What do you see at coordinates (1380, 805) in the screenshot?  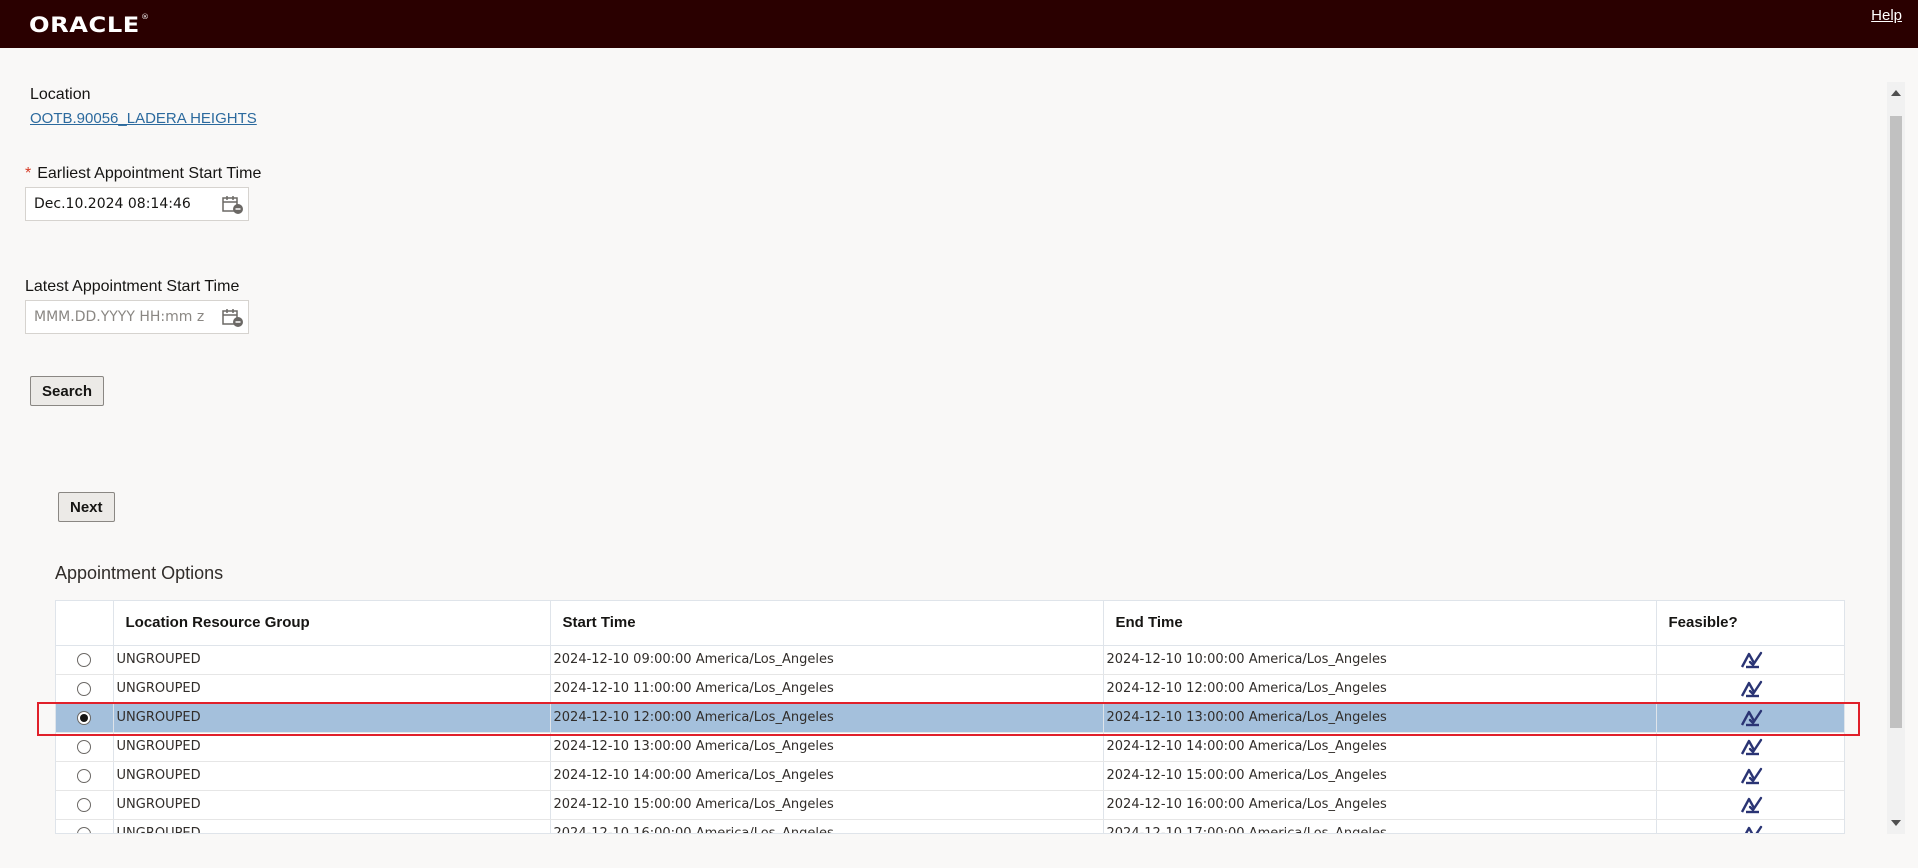 I see `row-end-time: 2024-12-10 16:00:00 America/Los_Angeles` at bounding box center [1380, 805].